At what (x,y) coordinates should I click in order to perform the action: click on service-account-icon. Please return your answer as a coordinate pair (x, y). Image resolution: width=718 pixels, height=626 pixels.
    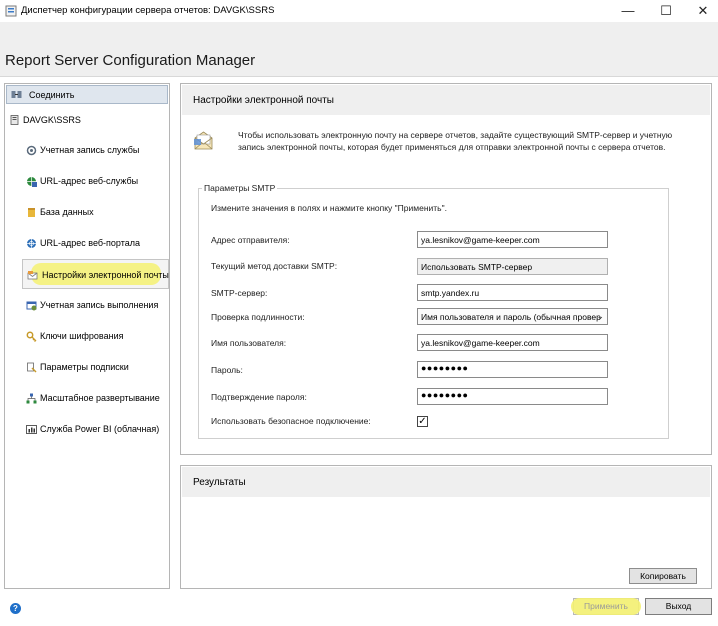
    Looking at the image, I should click on (31, 150).